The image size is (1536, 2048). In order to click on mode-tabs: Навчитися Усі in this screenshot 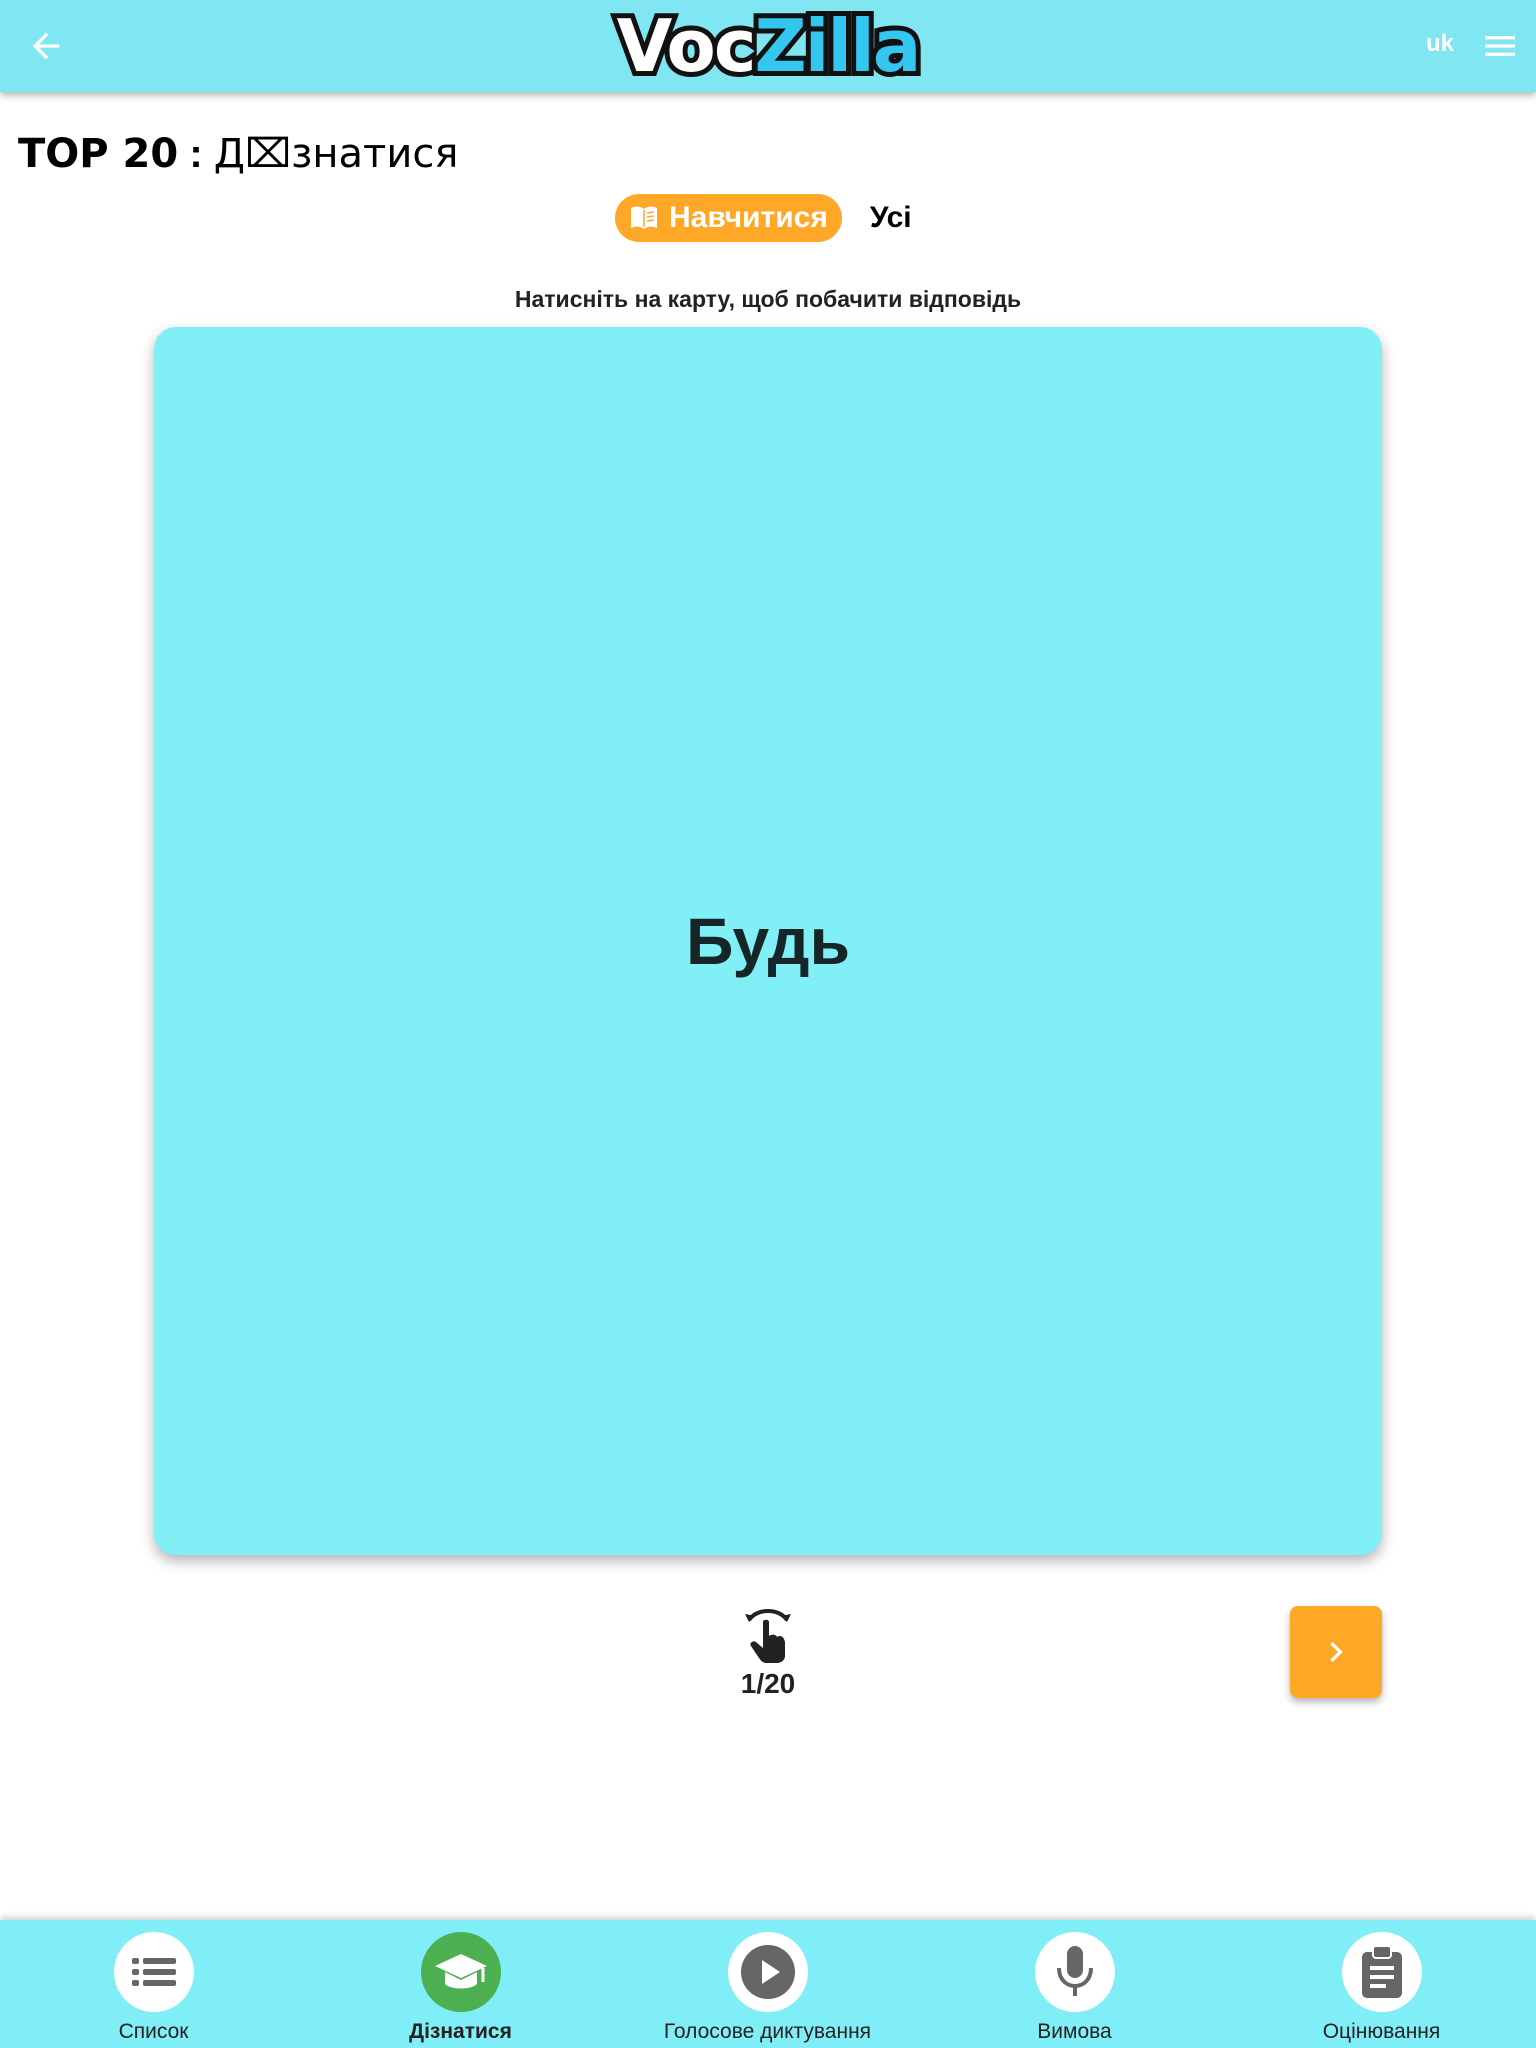, I will do `click(763, 218)`.